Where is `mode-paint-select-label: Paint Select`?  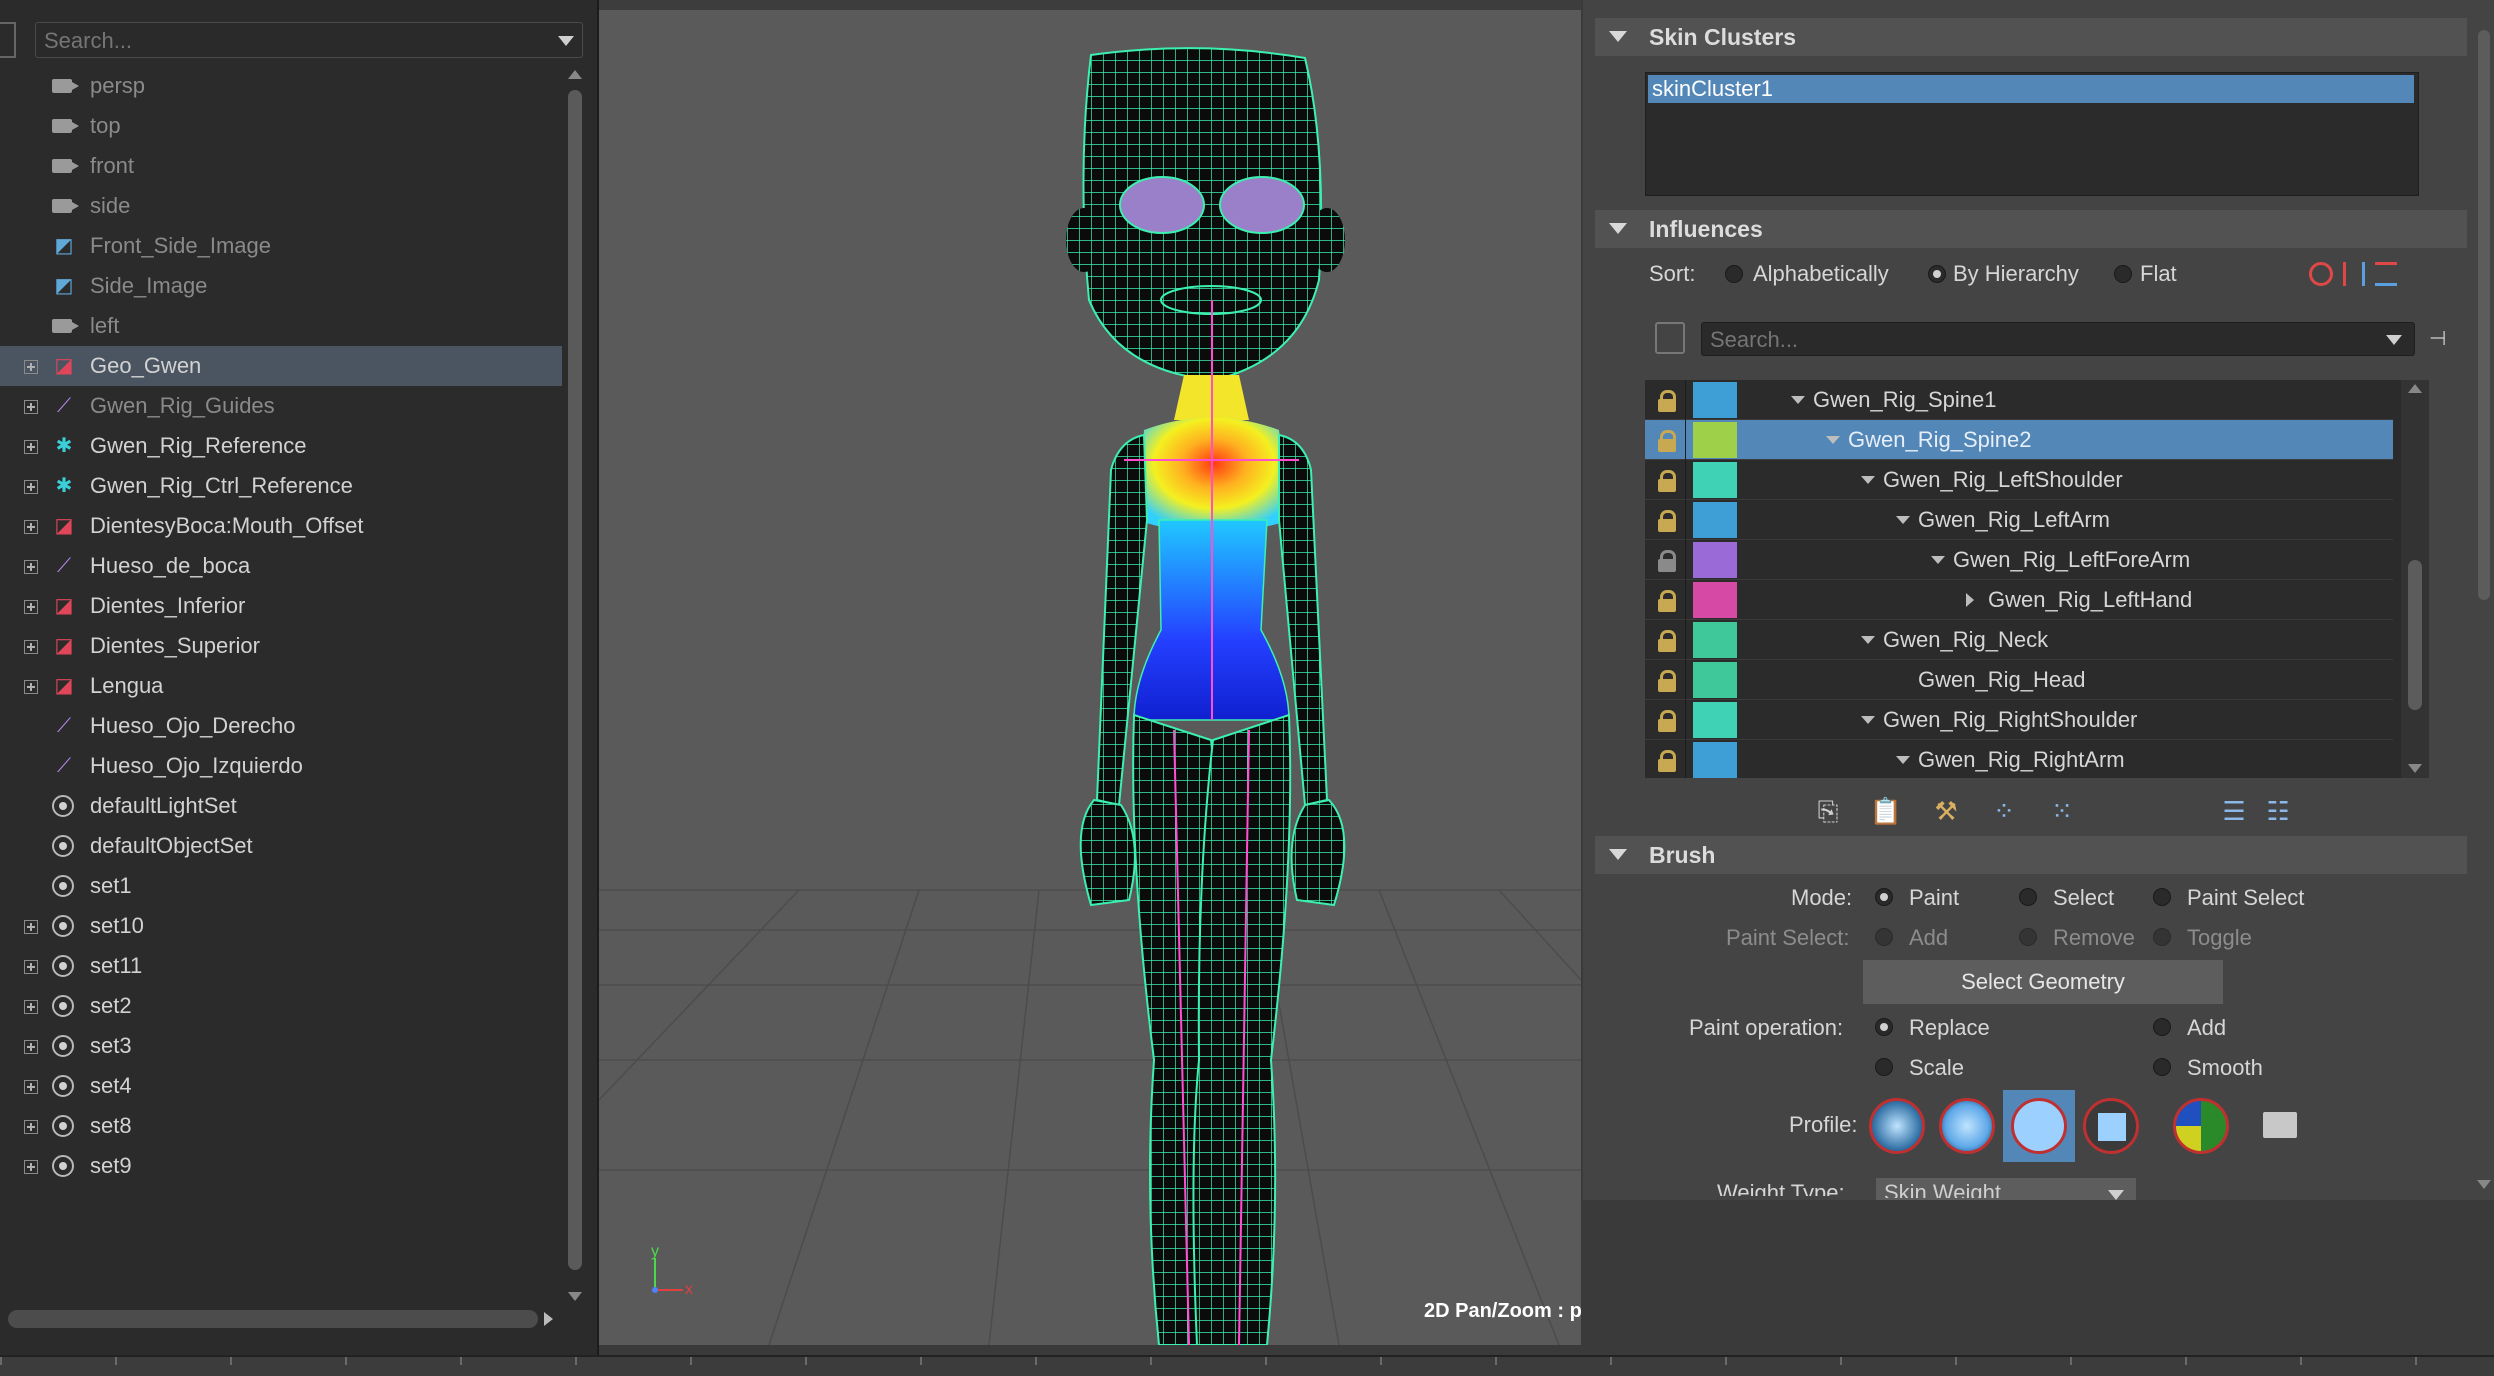
mode-paint-select-label: Paint Select is located at coordinates (2245, 898).